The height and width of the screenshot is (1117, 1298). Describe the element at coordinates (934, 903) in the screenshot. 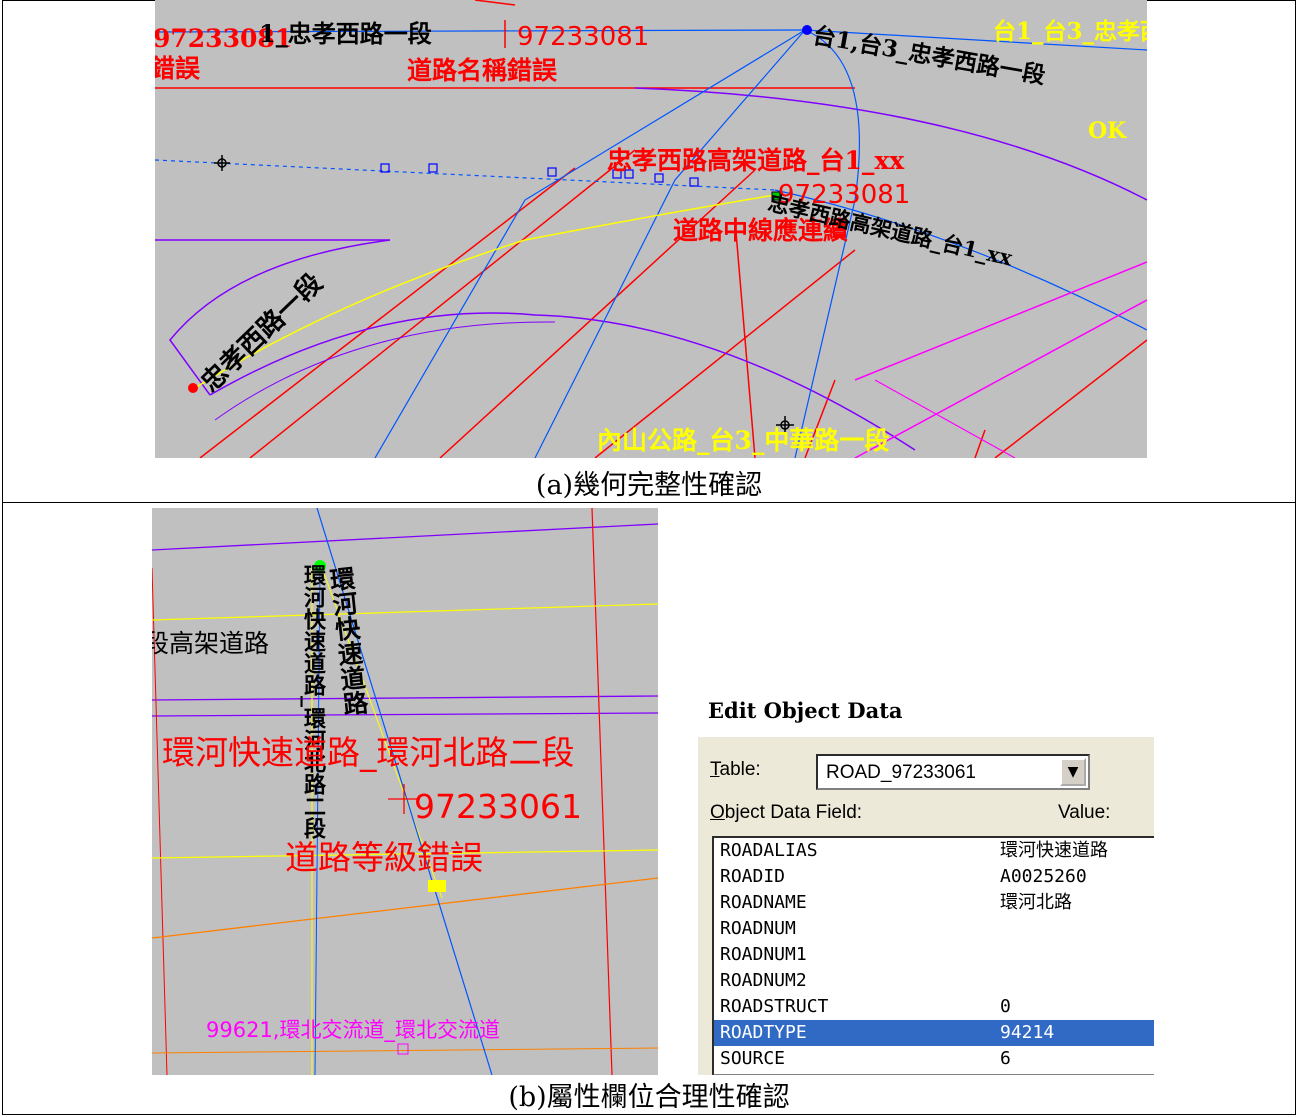

I see `field-row: ROADNAME 環河北路` at that location.